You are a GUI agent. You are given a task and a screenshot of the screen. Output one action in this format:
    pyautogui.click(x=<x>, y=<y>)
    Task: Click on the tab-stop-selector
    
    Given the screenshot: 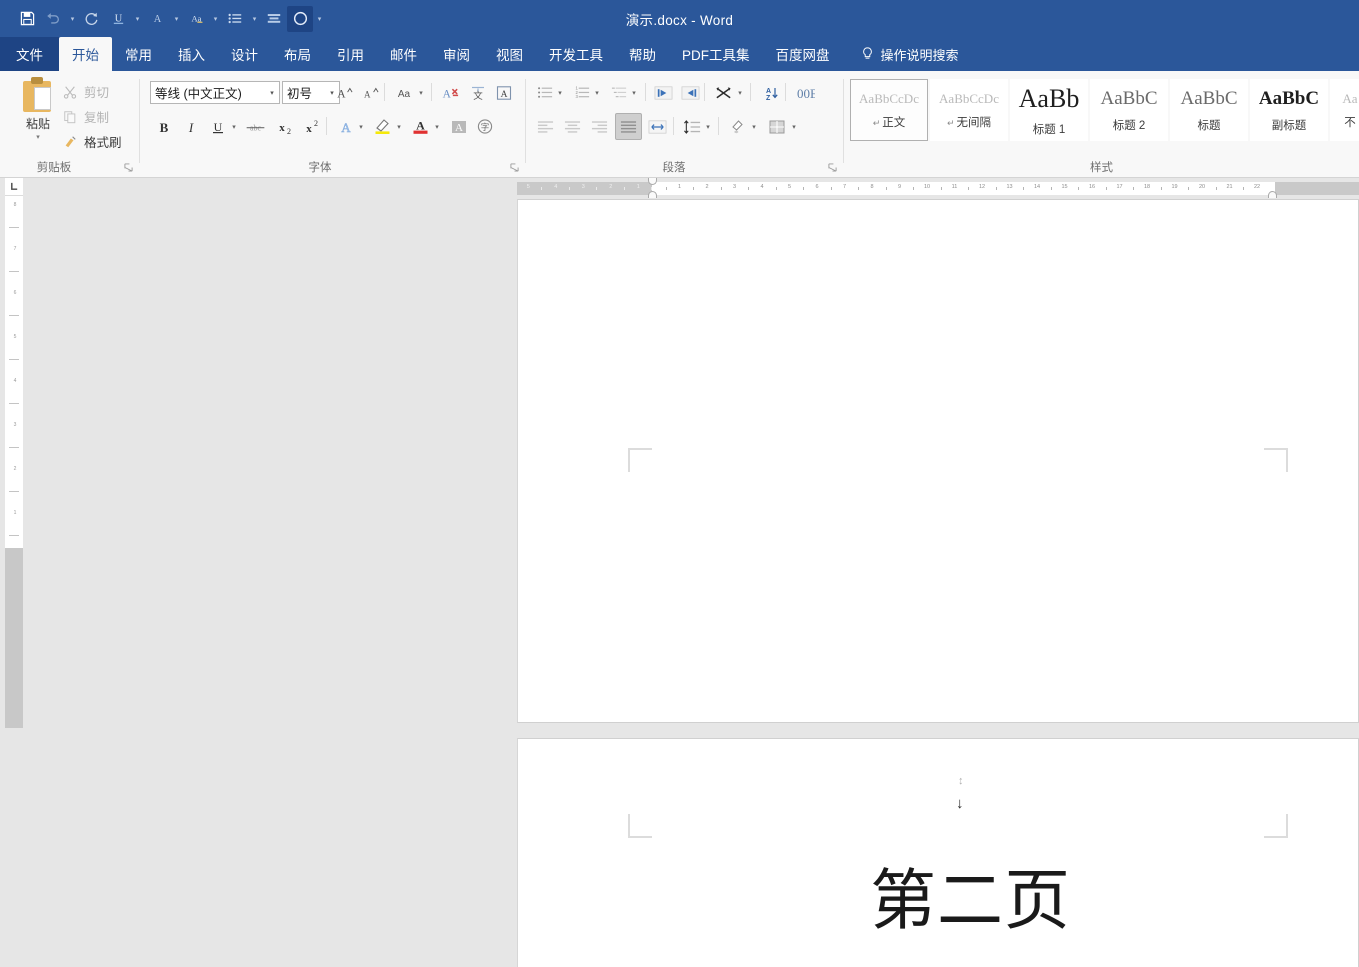 What is the action you would take?
    pyautogui.click(x=14, y=187)
    